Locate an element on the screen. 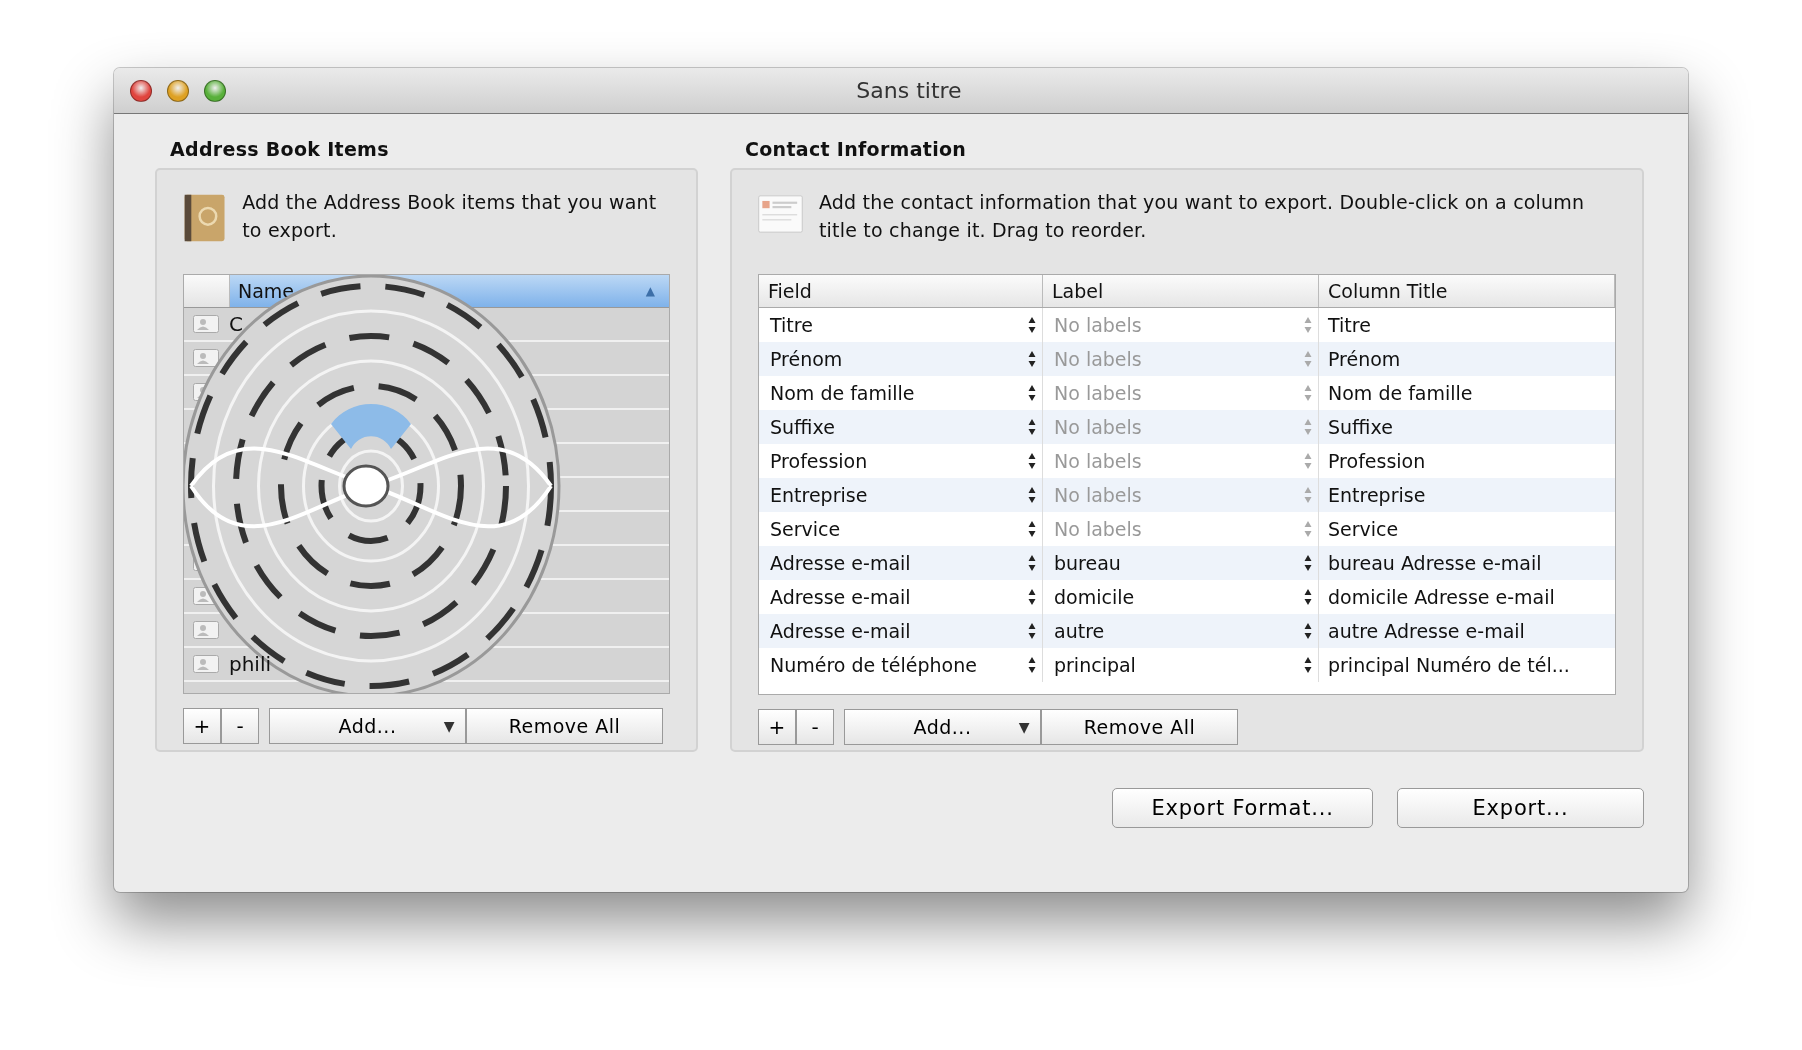 This screenshot has height=1050, width=1802. column-header: Label is located at coordinates (1181, 291).